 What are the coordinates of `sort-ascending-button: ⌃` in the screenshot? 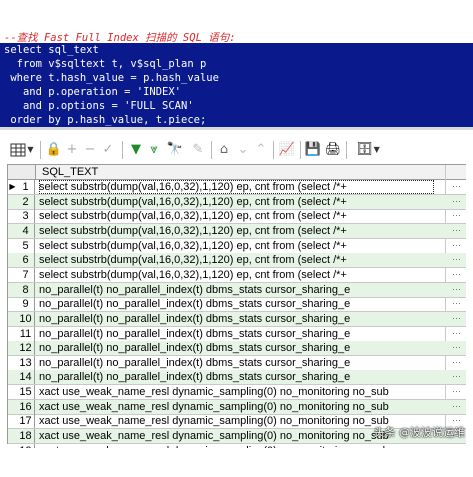 It's located at (261, 150).